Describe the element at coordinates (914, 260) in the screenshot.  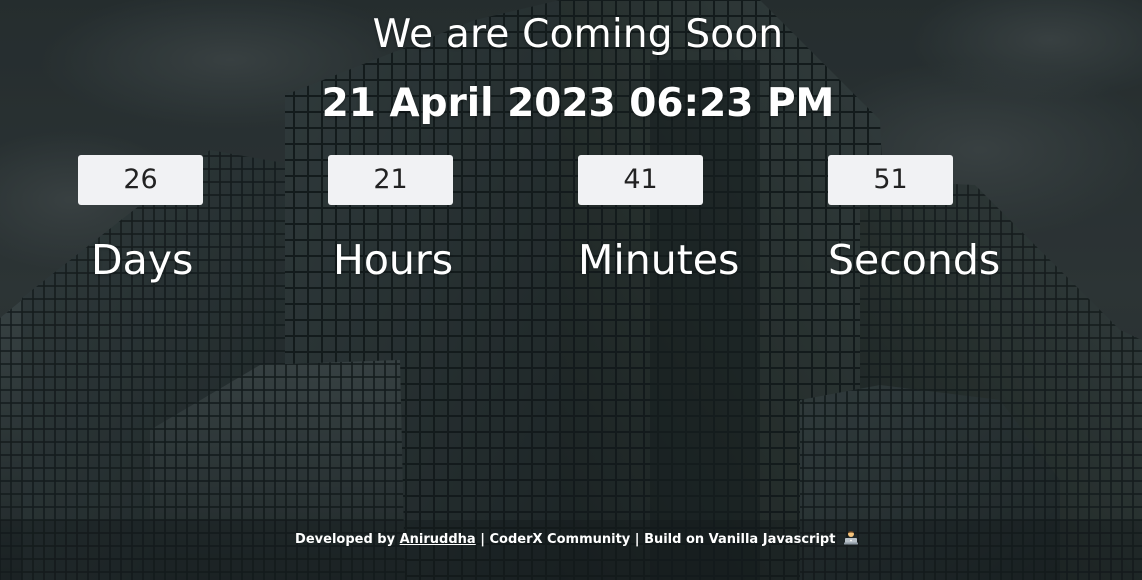
I see `seconds-label: Seconds` at that location.